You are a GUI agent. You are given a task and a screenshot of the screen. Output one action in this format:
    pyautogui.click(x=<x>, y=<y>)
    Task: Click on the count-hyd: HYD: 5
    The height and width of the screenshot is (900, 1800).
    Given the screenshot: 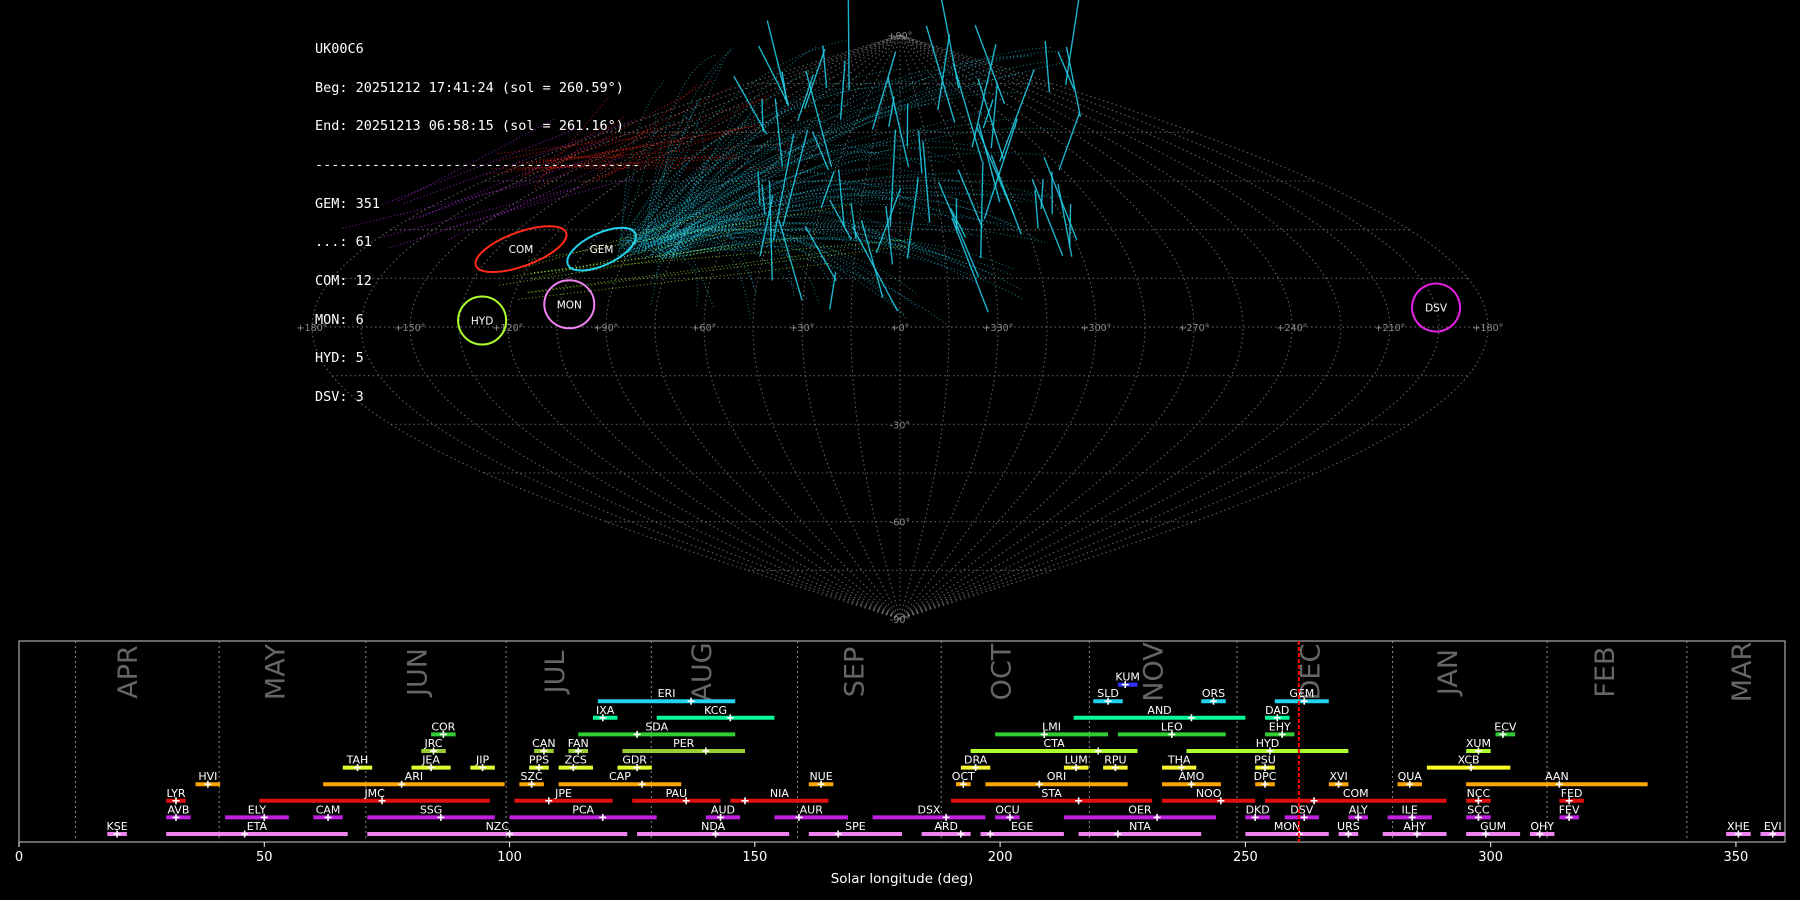 What is the action you would take?
    pyautogui.click(x=339, y=358)
    